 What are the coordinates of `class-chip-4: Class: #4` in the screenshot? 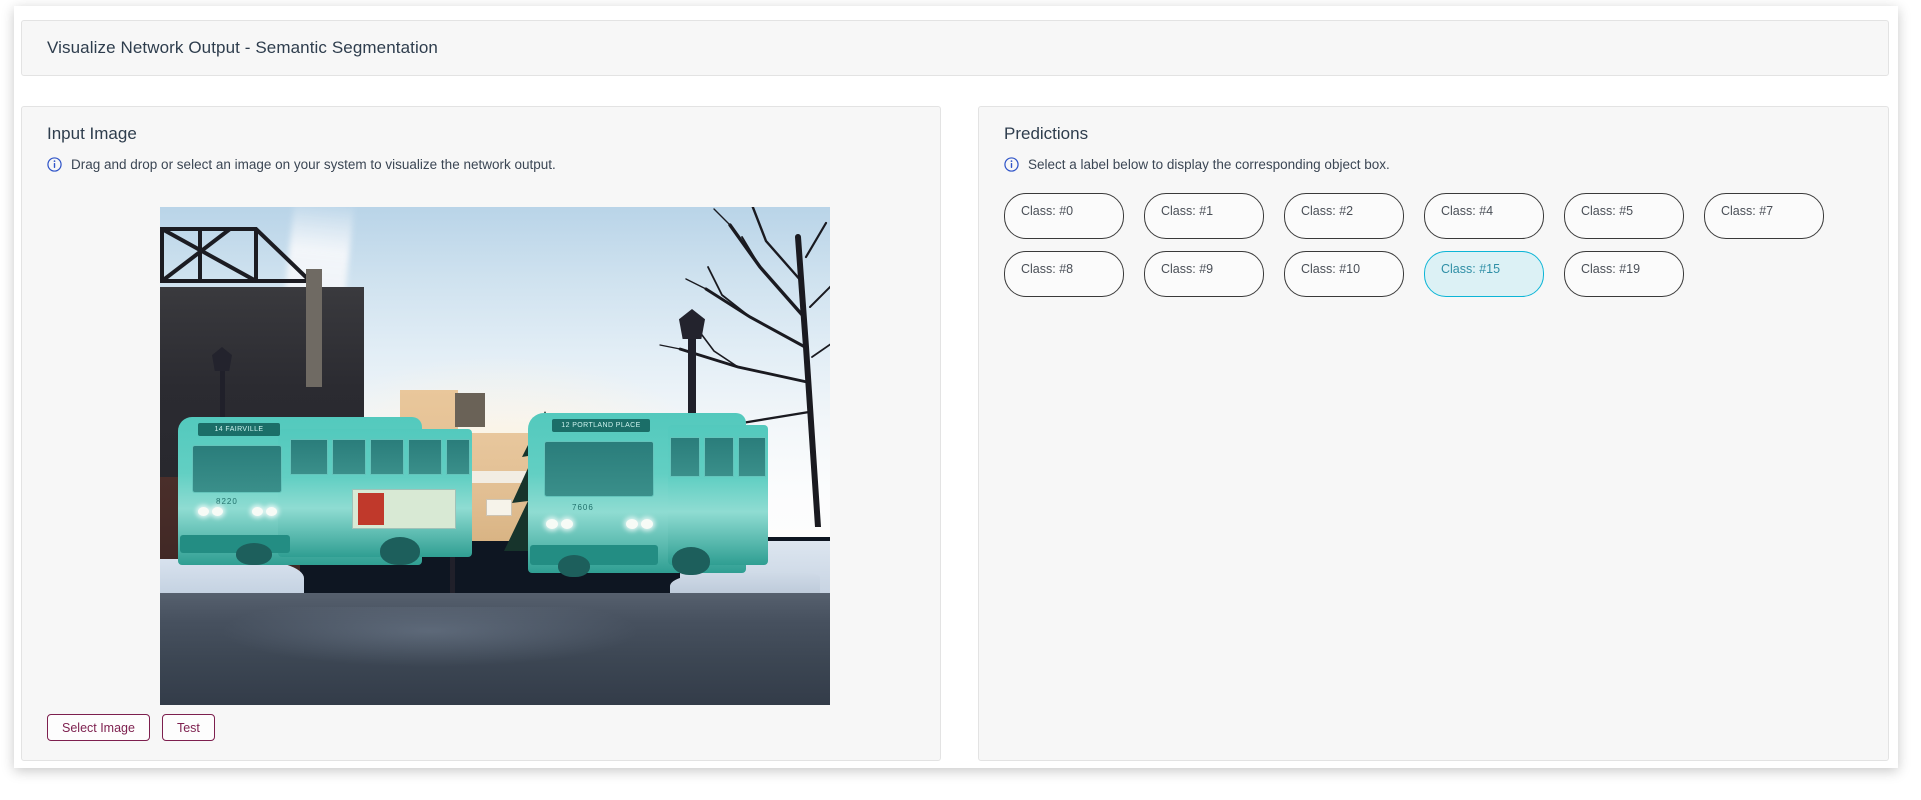 It's located at (1484, 216).